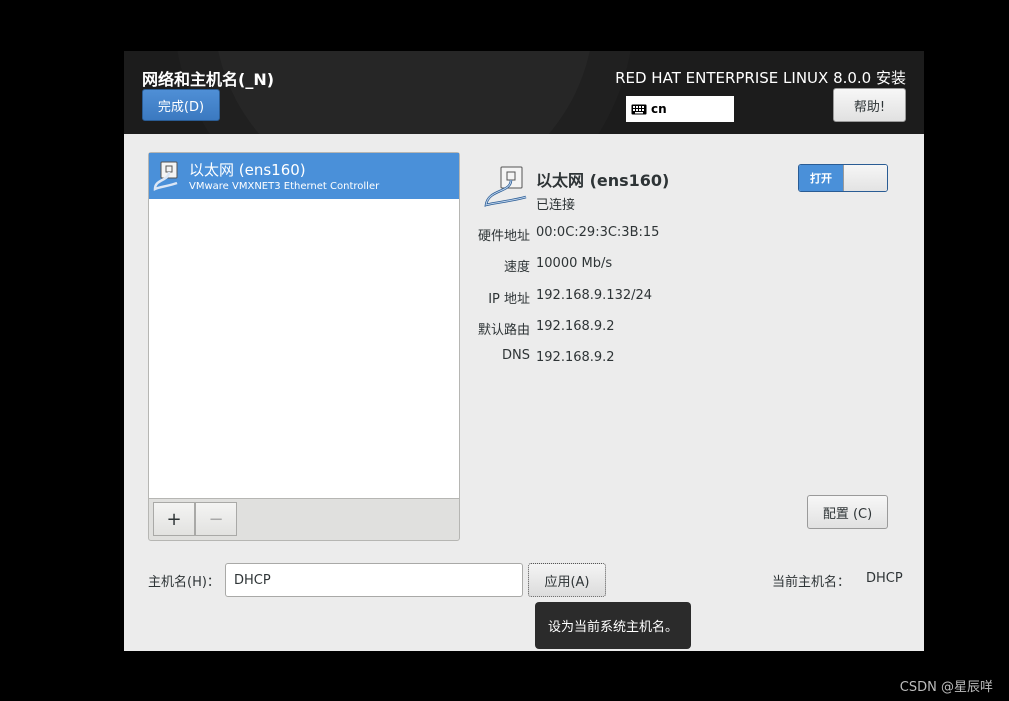 The width and height of the screenshot is (1009, 701). What do you see at coordinates (760, 78) in the screenshot?
I see `product-title: RED HAT ENTERPRISE LINUX 8.0.0 安装` at bounding box center [760, 78].